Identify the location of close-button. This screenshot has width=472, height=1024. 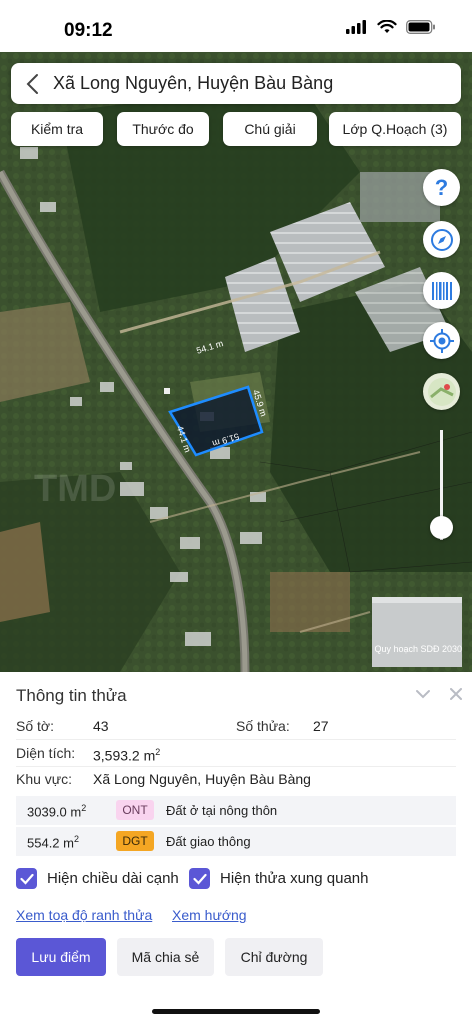
(456, 694).